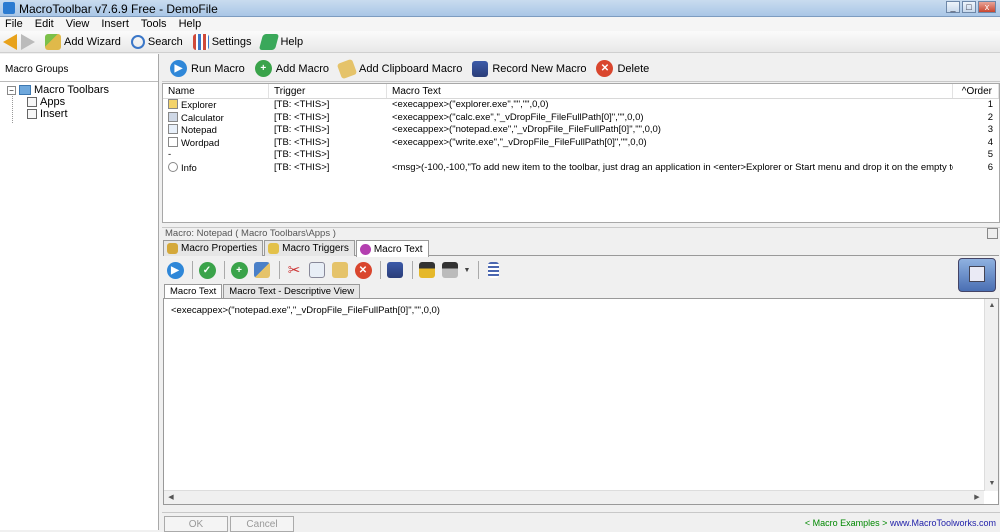  I want to click on play-icon: ▶, so click(178, 68).